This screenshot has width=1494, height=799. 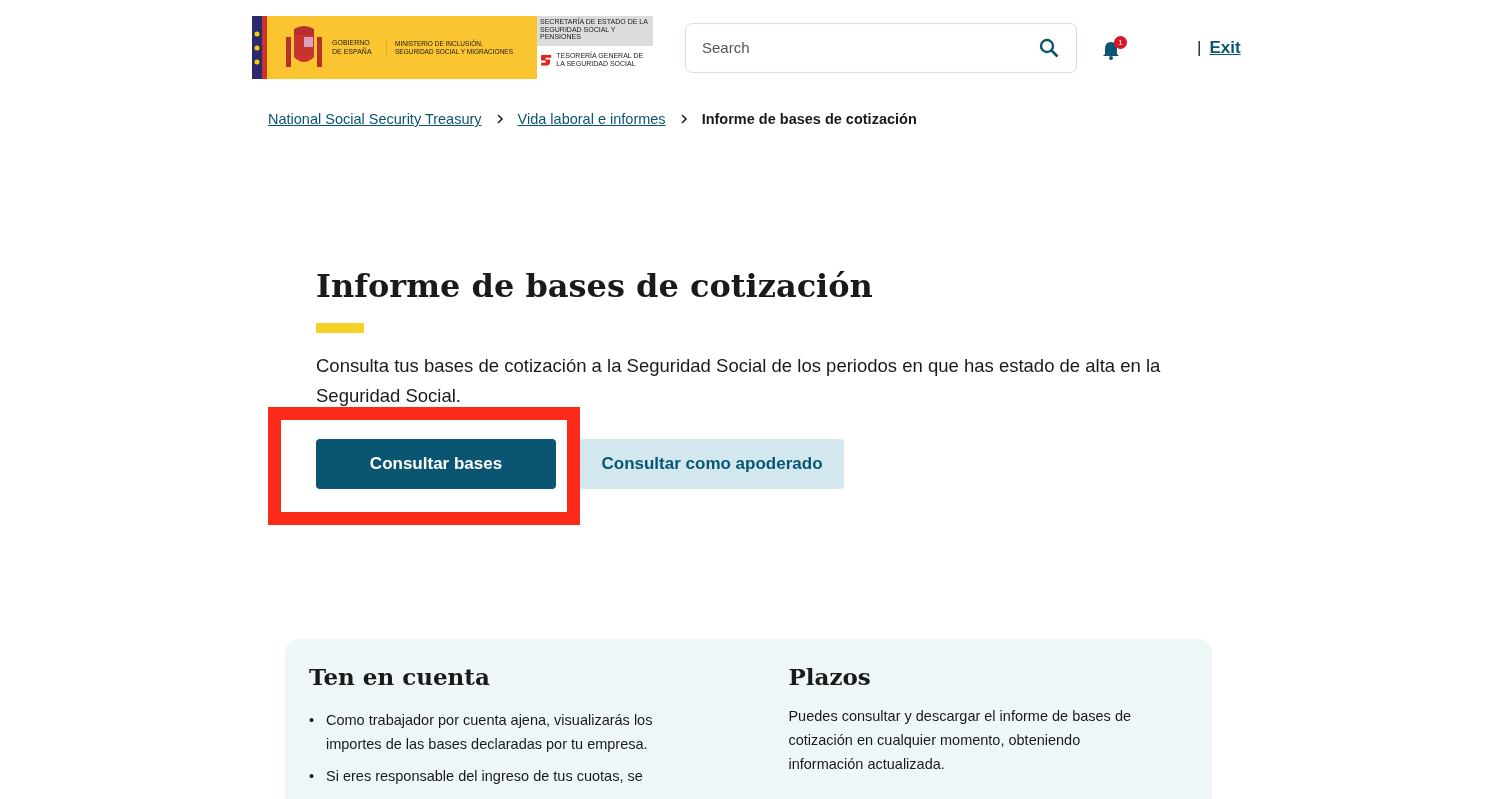 I want to click on breadcrumb-link: Vida laboral e informes, so click(x=591, y=119).